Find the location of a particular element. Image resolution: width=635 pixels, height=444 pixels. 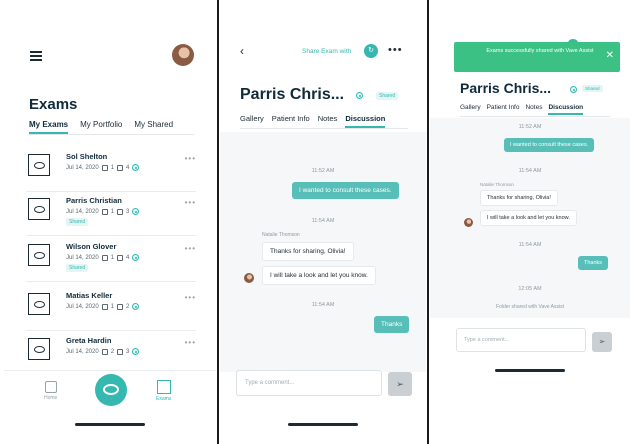

images-count: 3 is located at coordinates (128, 211).